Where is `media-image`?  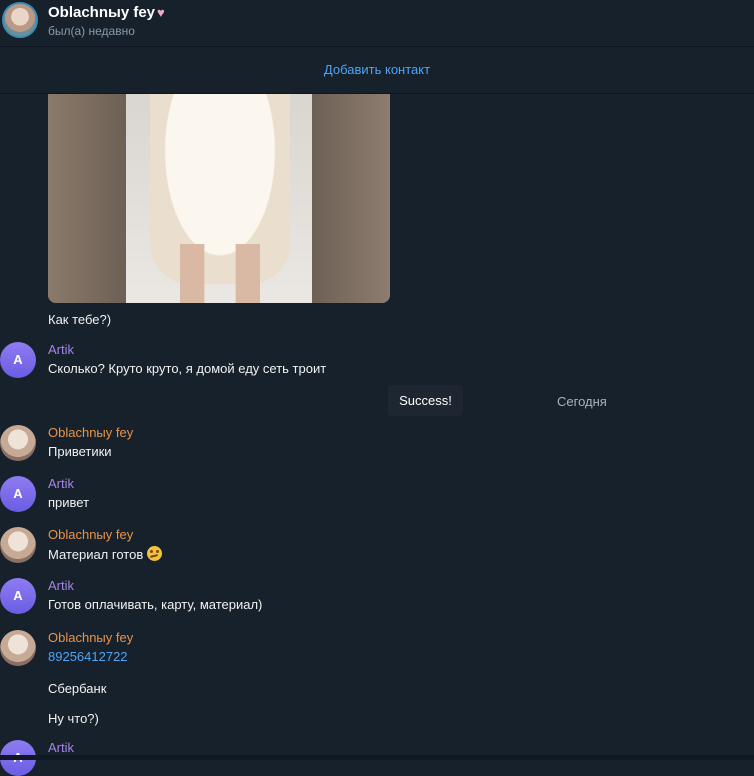 media-image is located at coordinates (219, 198).